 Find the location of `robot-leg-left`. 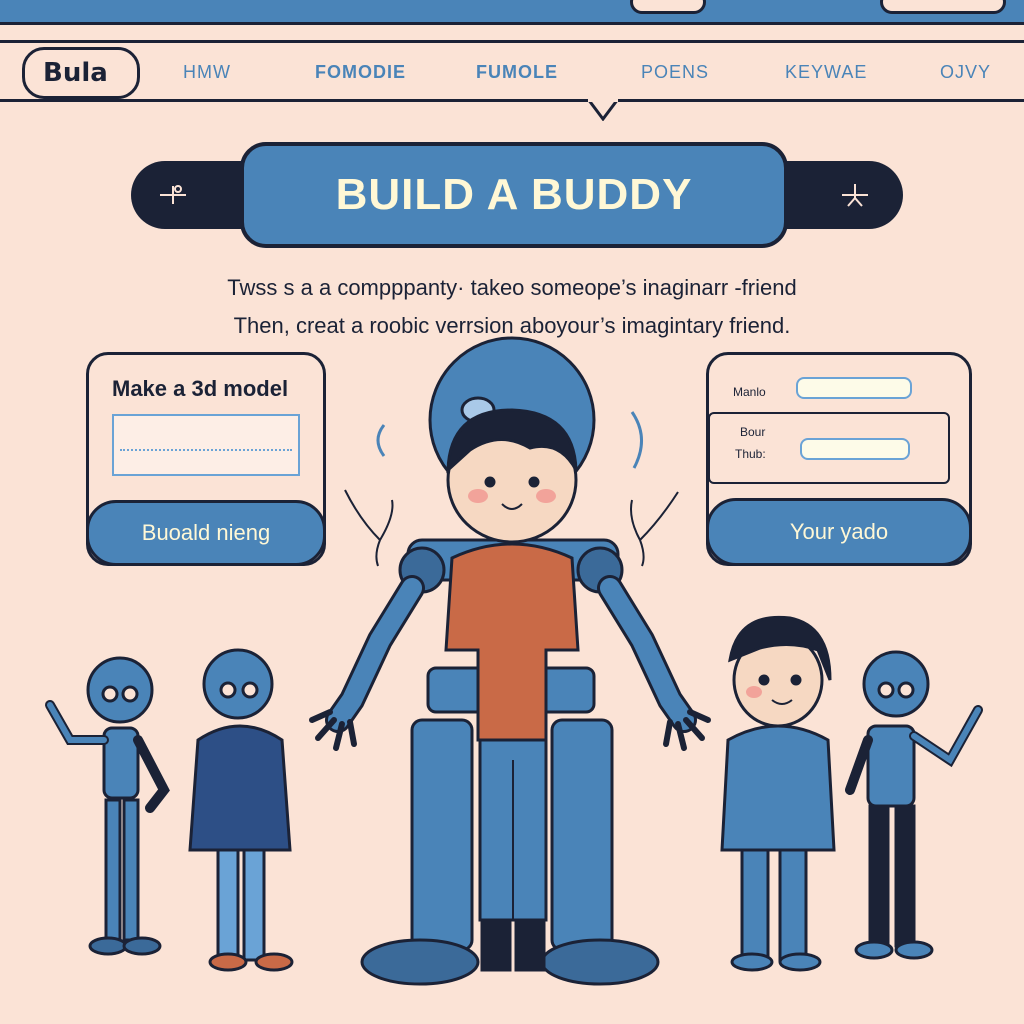

robot-leg-left is located at coordinates (442, 835).